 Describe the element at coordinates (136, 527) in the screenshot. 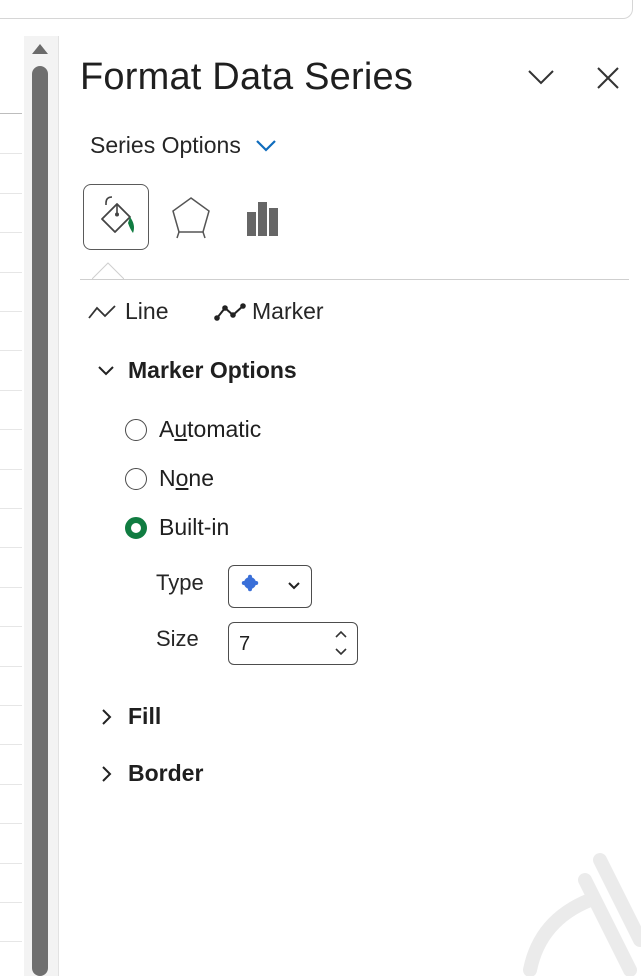

I see `radio-circle-selected` at that location.